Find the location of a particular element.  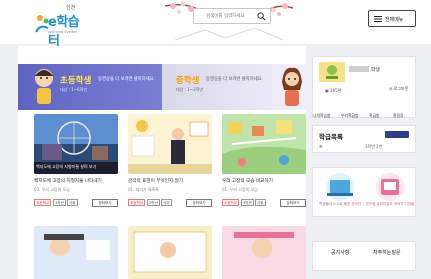

lecture-title: 백지도에 고장의 지형지물 나타내기 is located at coordinates (76, 181).